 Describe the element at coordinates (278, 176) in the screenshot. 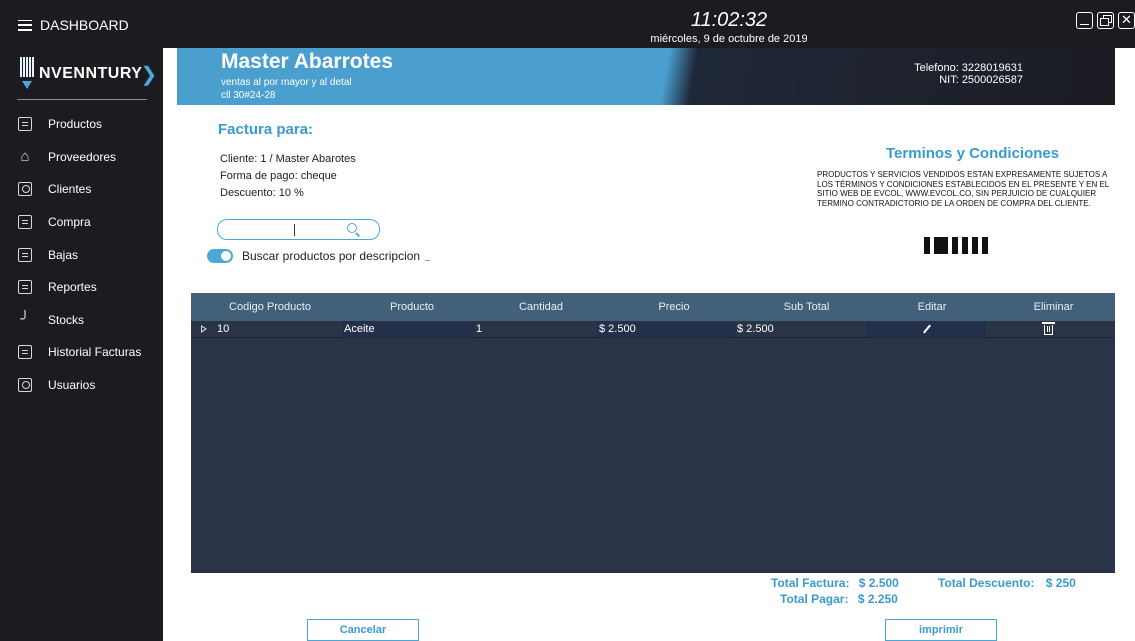

I see `payment-method: Forma de pago: cheque` at that location.